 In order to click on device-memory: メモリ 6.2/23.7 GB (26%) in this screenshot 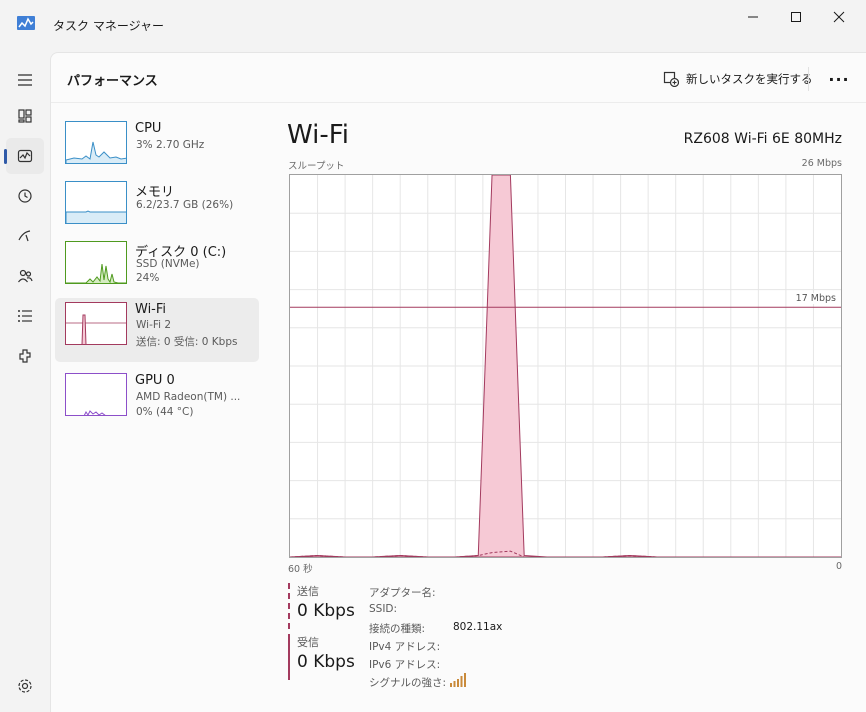, I will do `click(157, 209)`.